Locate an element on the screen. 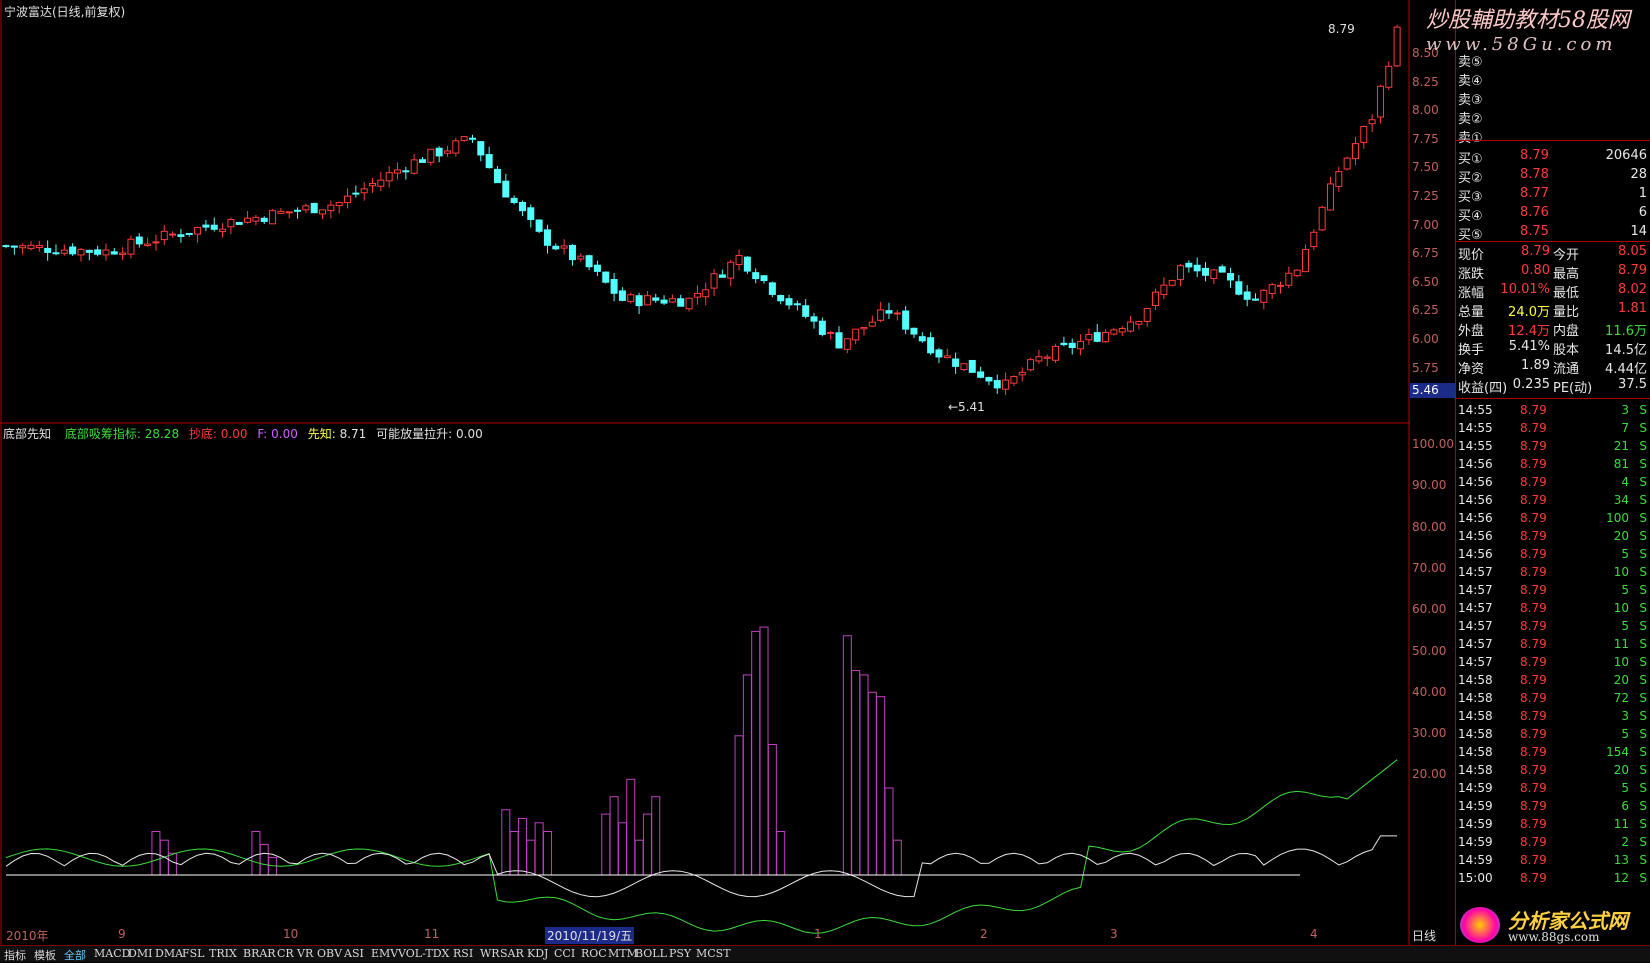 Image resolution: width=1650 pixels, height=963 pixels. indicator-tab: RSI is located at coordinates (463, 953).